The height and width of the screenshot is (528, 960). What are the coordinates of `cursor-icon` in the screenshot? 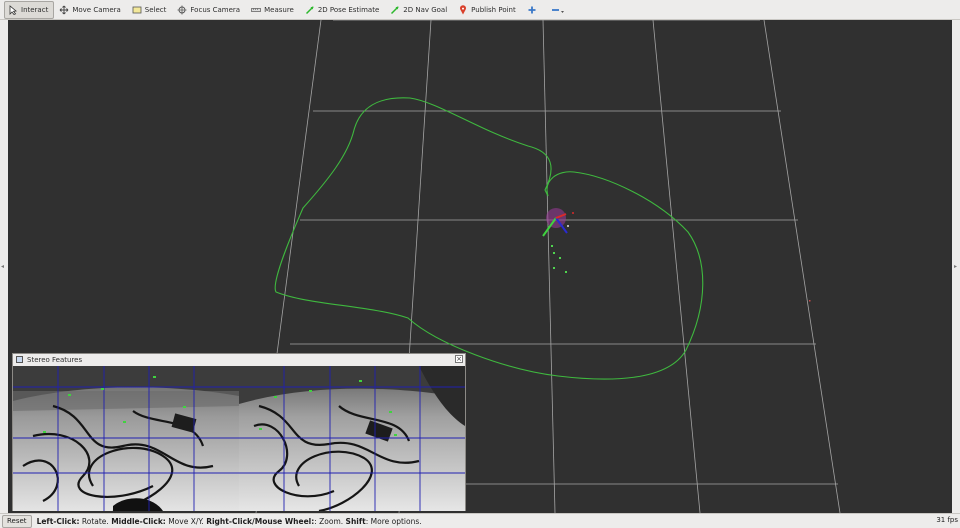 It's located at (13, 9).